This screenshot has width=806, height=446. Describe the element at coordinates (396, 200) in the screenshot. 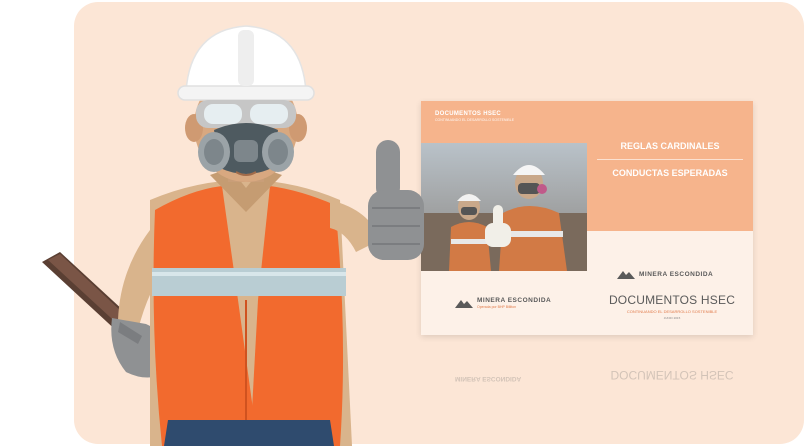

I see `thumbs-up-glove-icon` at that location.